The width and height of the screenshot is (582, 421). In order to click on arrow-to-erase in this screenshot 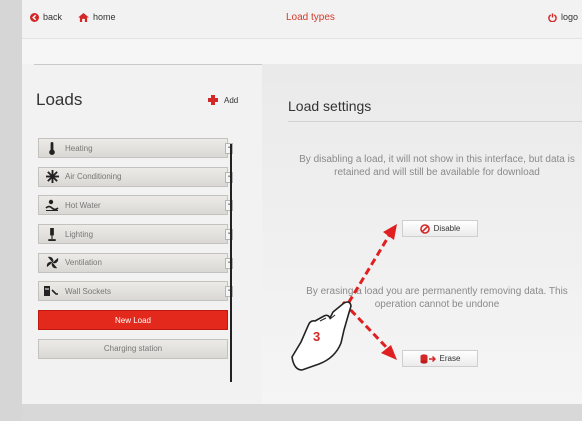, I will do `click(369, 330)`.